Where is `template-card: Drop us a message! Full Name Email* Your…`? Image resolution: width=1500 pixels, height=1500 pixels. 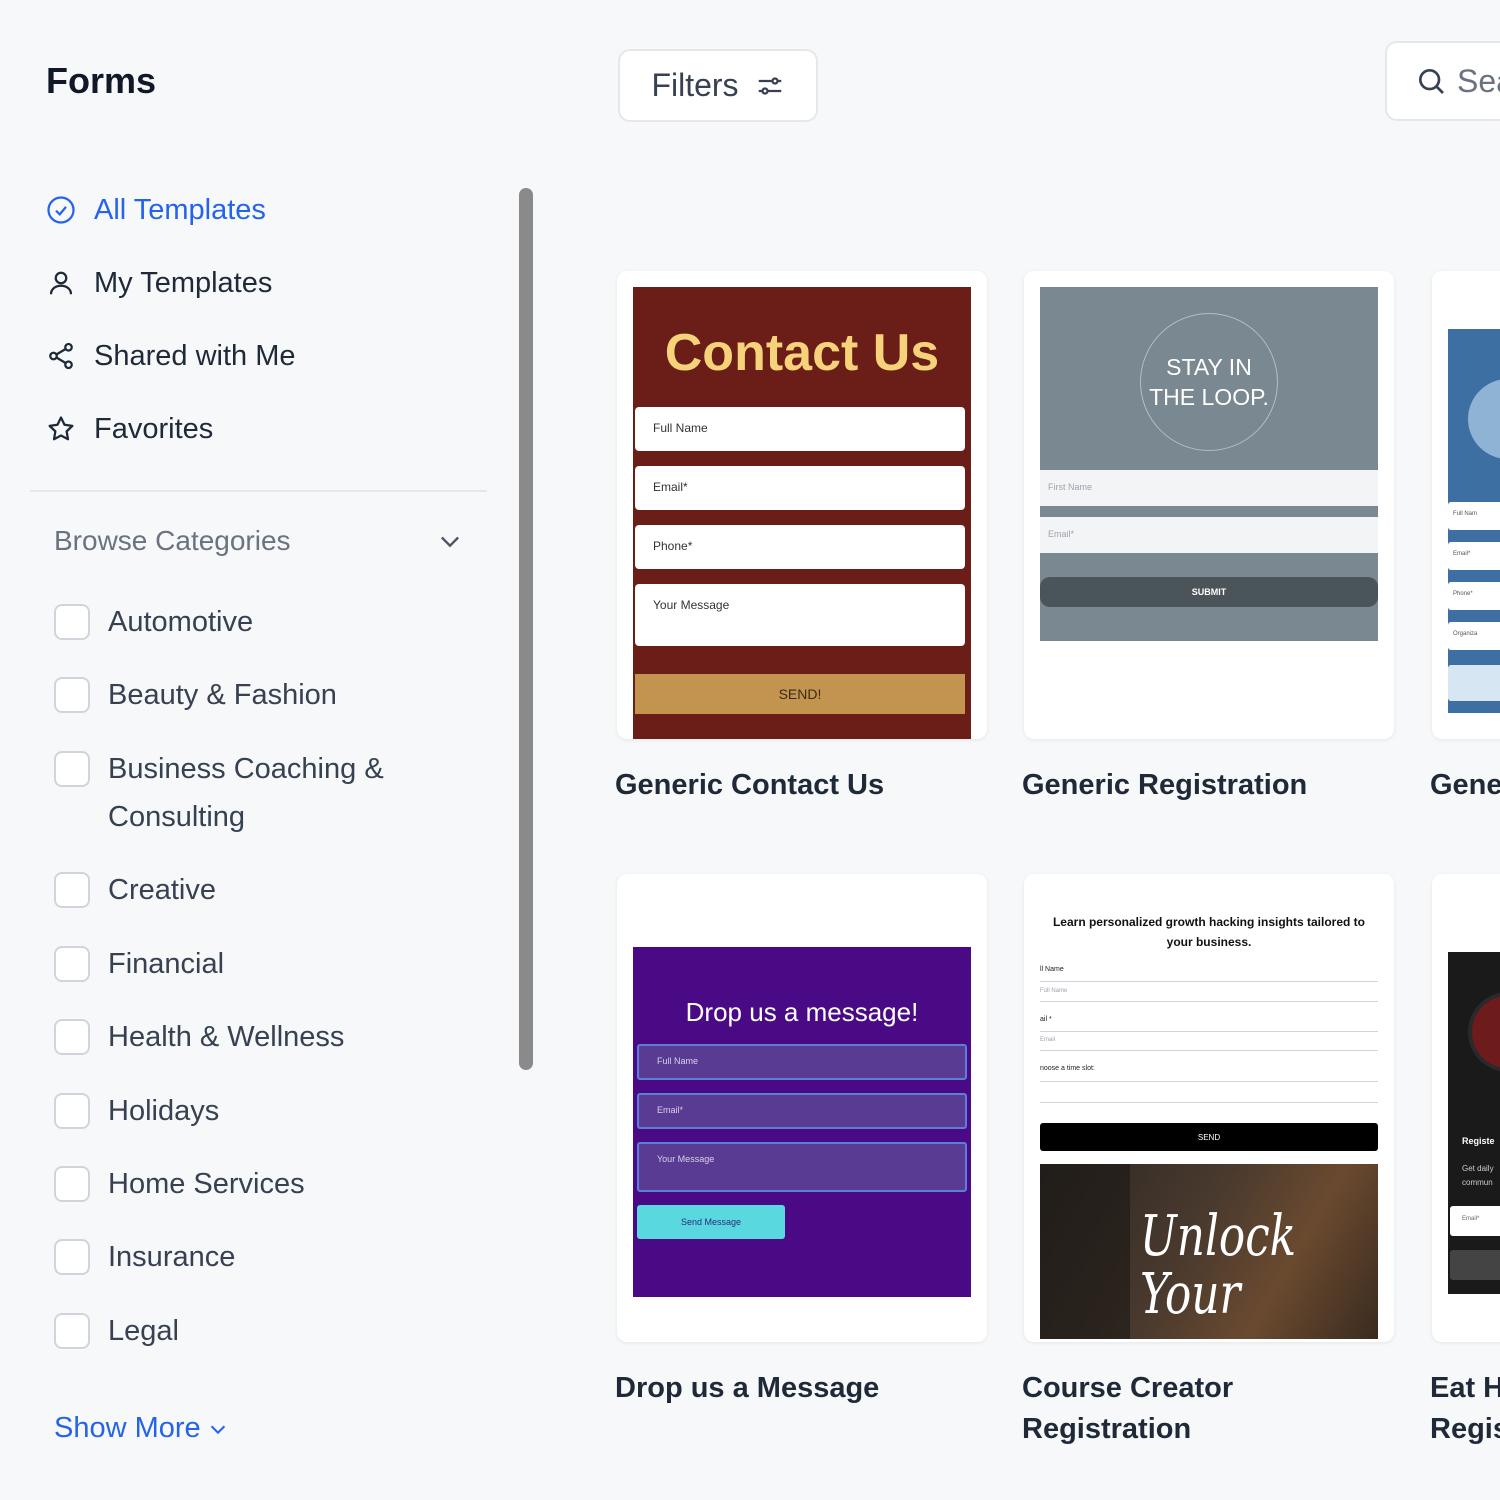 template-card: Drop us a message! Full Name Email* Your… is located at coordinates (802, 1108).